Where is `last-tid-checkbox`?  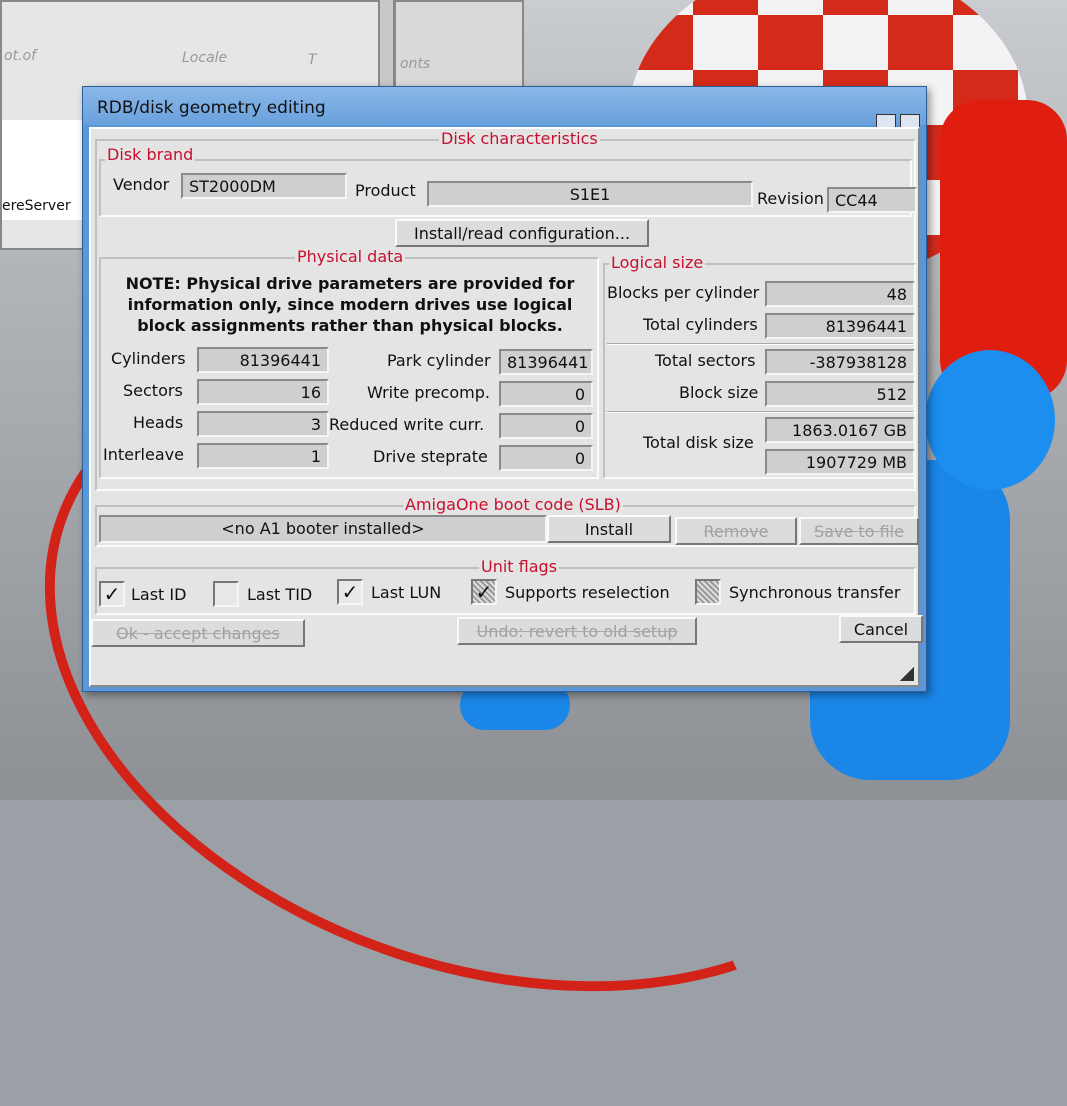 last-tid-checkbox is located at coordinates (226, 594).